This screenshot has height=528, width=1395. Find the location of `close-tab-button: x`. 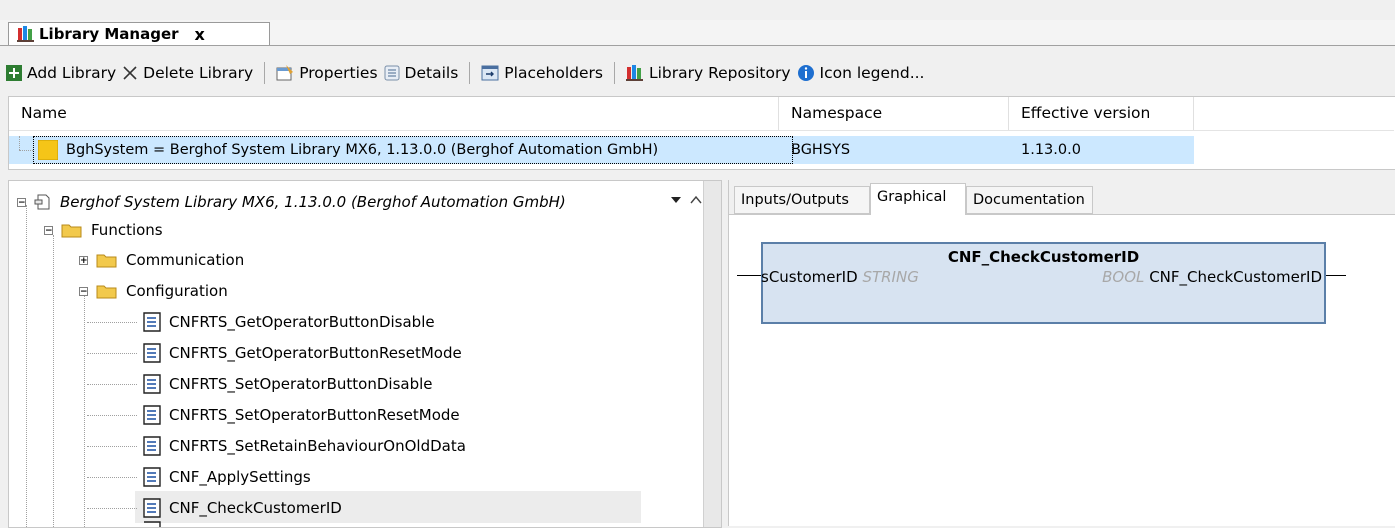

close-tab-button: x is located at coordinates (200, 34).